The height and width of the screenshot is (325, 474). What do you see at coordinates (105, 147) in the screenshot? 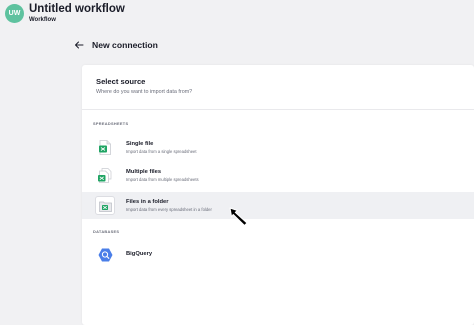
I see `spreadsheet-file-icon` at bounding box center [105, 147].